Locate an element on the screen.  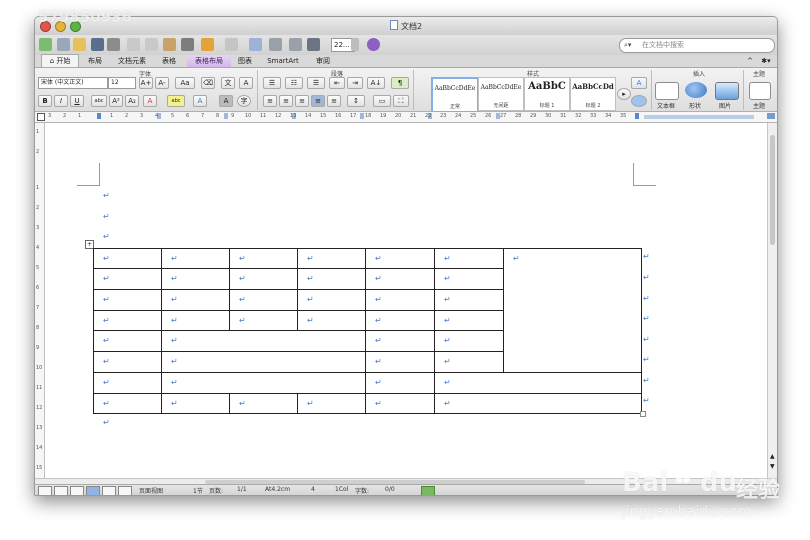
fullscreen-view-button is located at coordinates (125, 490).